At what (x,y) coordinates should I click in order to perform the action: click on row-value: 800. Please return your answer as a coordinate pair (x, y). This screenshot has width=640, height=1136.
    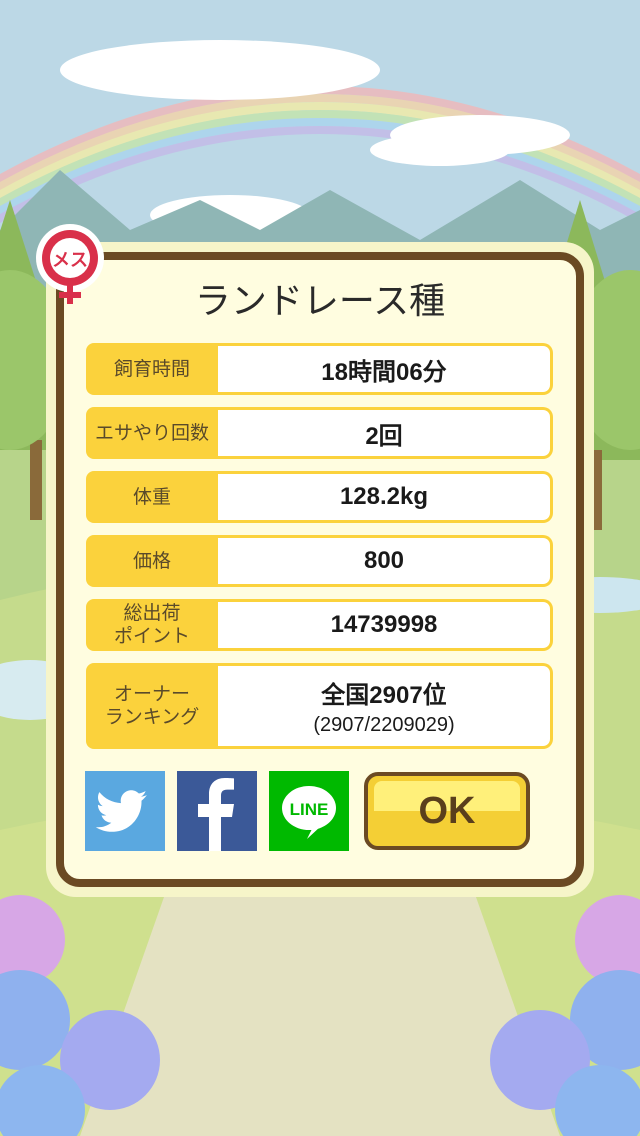
    Looking at the image, I should click on (385, 561).